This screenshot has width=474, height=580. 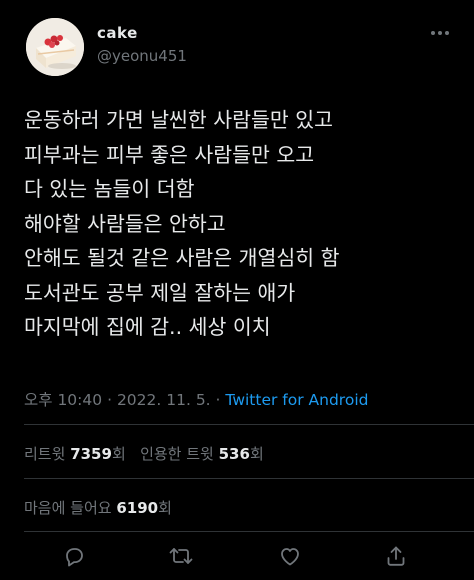 I want to click on tweet-date: 2022. 11. 5., so click(x=164, y=400).